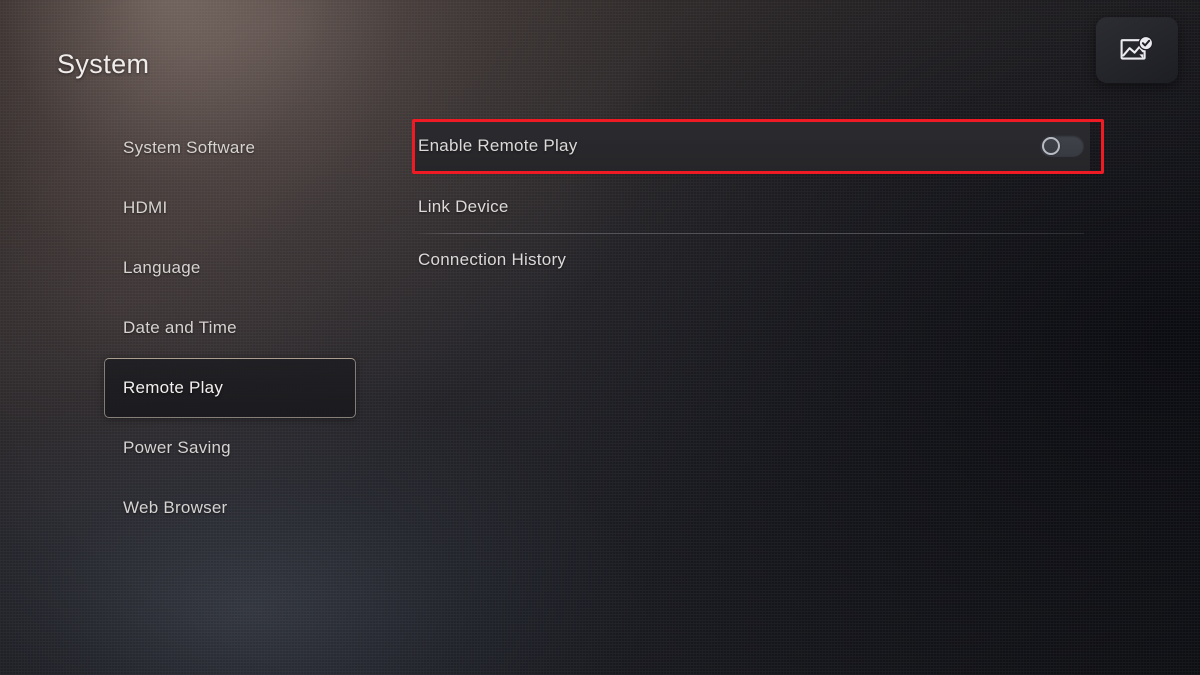  What do you see at coordinates (162, 267) in the screenshot?
I see `sidebar-item-label: Language` at bounding box center [162, 267].